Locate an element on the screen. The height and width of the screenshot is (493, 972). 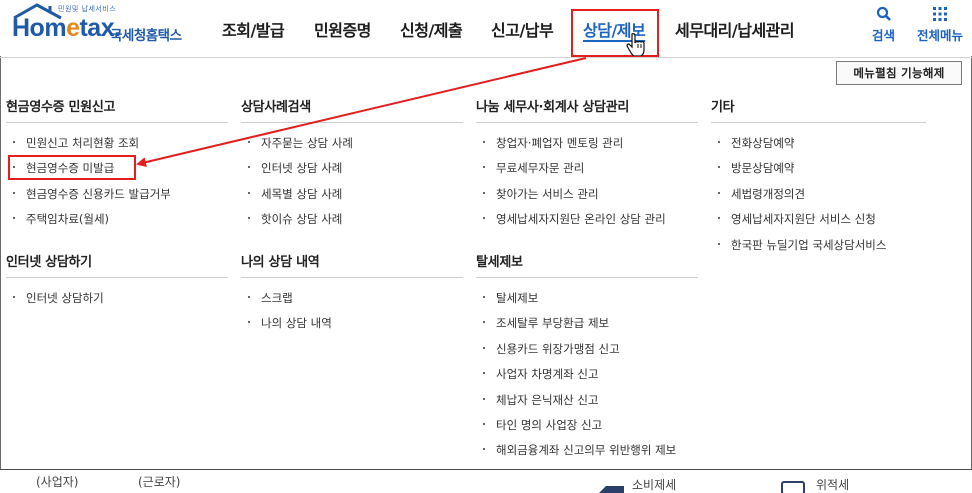
menu-item-faq-cases: 자주묻는 상담 사례 is located at coordinates (352, 147).